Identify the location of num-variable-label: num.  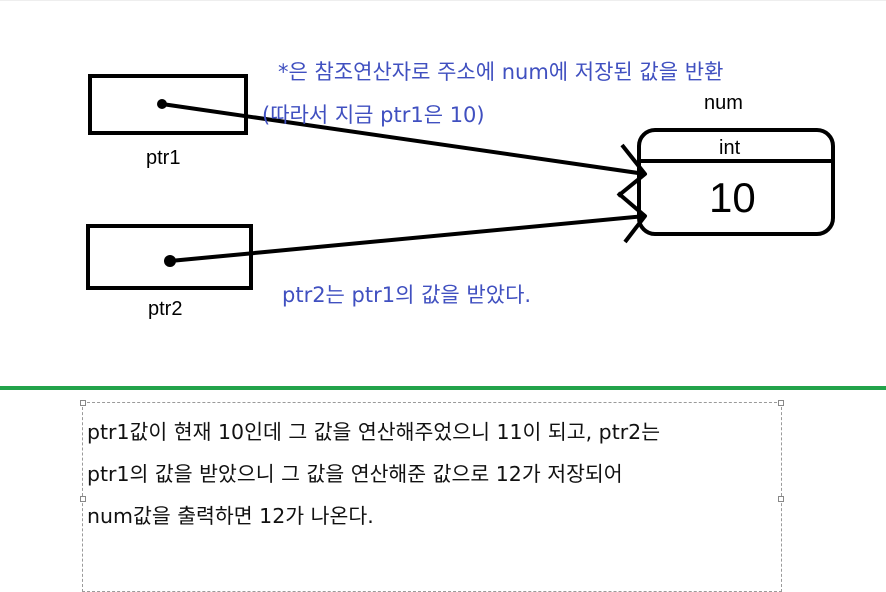
(723, 103).